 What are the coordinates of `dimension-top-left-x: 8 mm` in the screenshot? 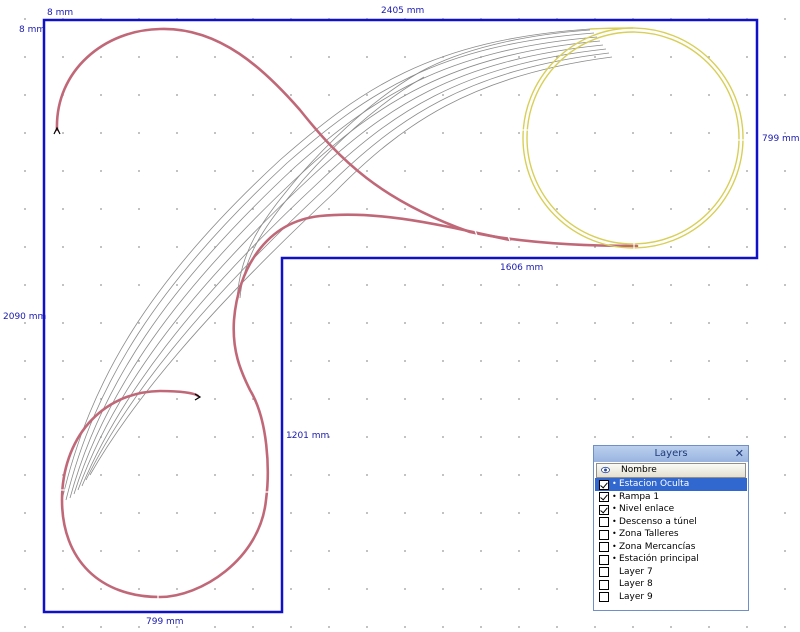 It's located at (60, 13).